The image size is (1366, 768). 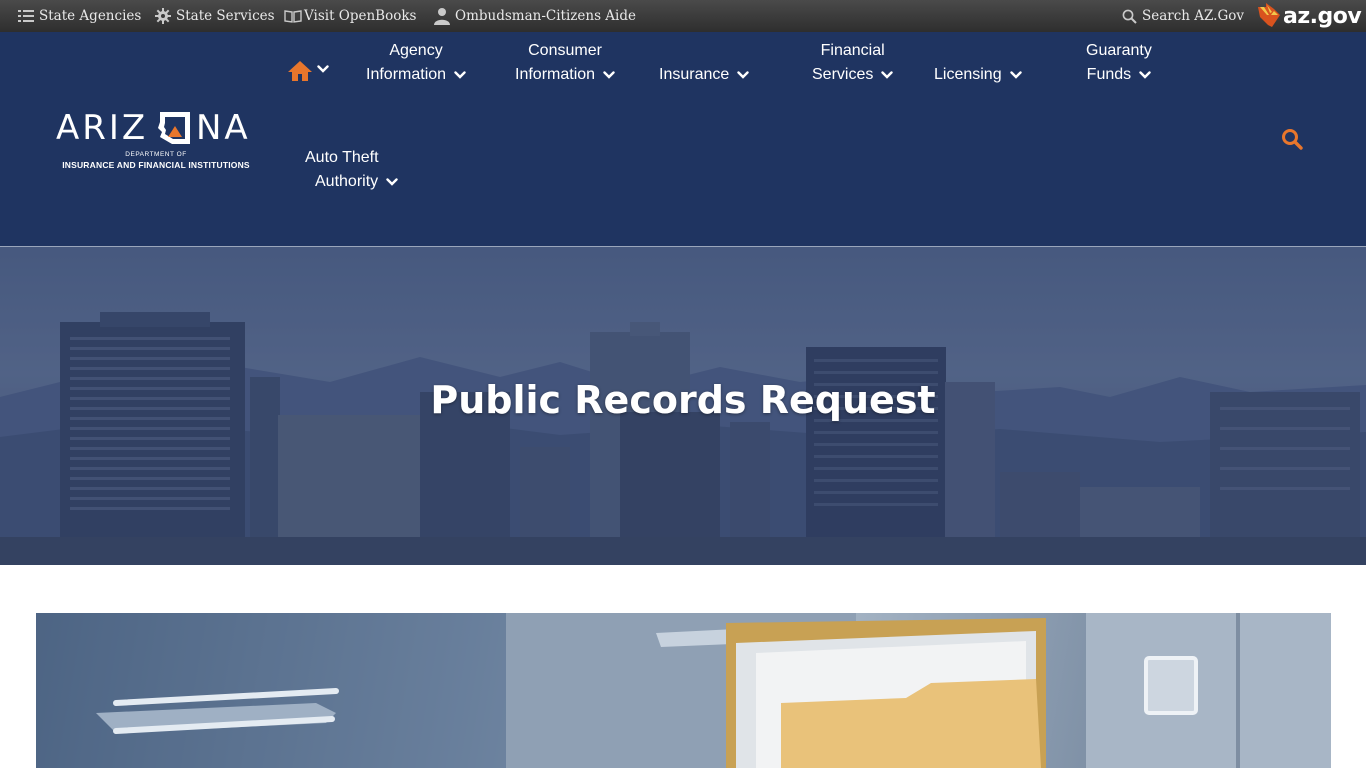 I want to click on state-agencies-label: State Agencies, so click(x=90, y=16).